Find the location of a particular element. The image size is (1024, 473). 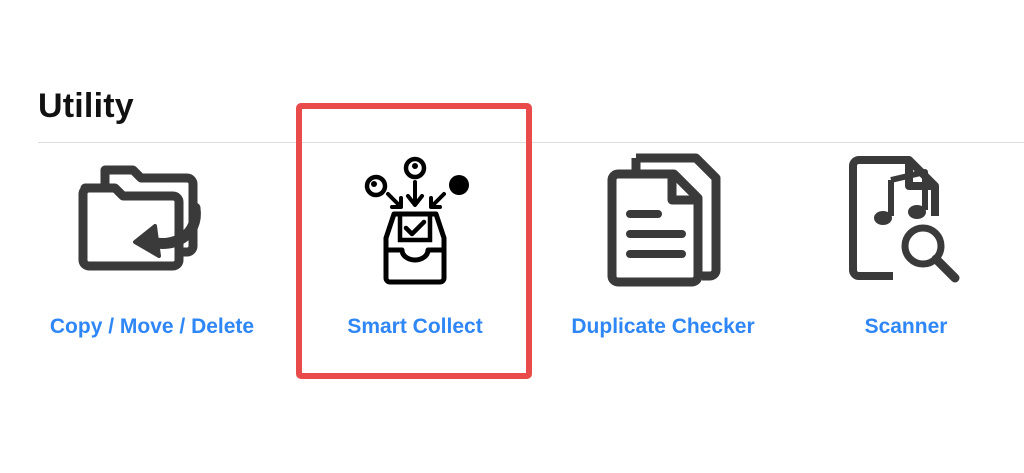

duplicate-checker-tool: Duplicate Checker is located at coordinates (663, 255).